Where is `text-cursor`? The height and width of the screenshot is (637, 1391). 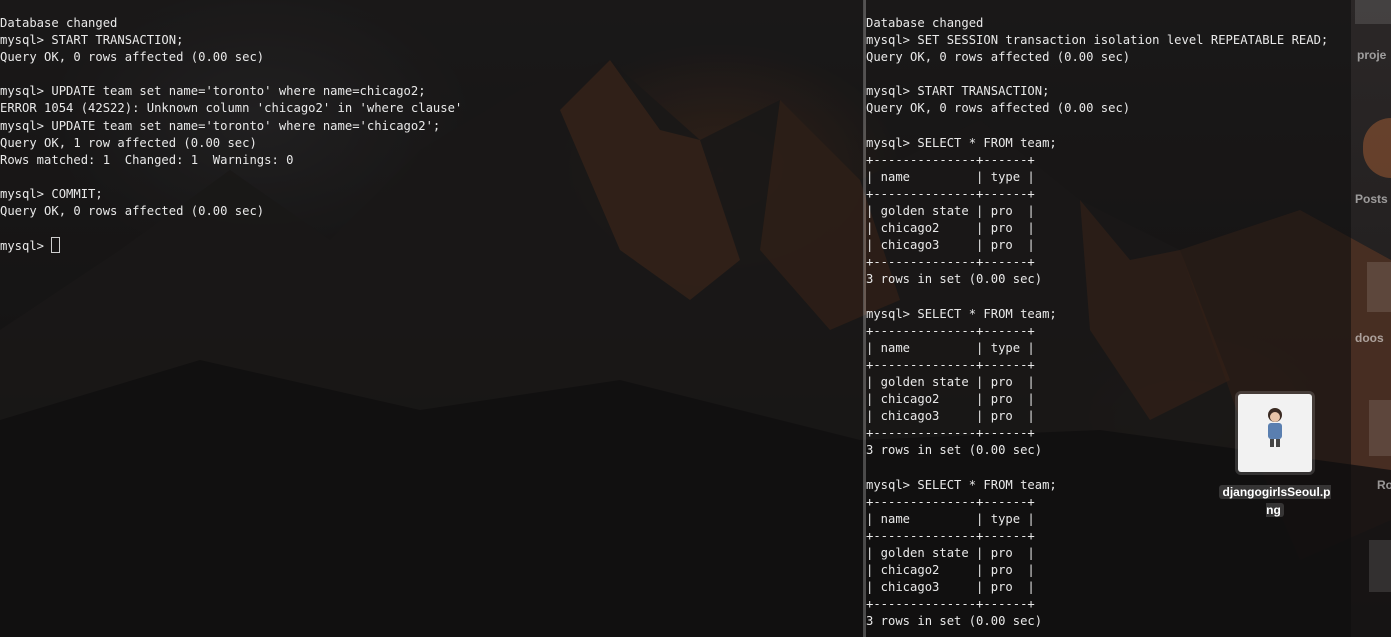
text-cursor is located at coordinates (56, 245).